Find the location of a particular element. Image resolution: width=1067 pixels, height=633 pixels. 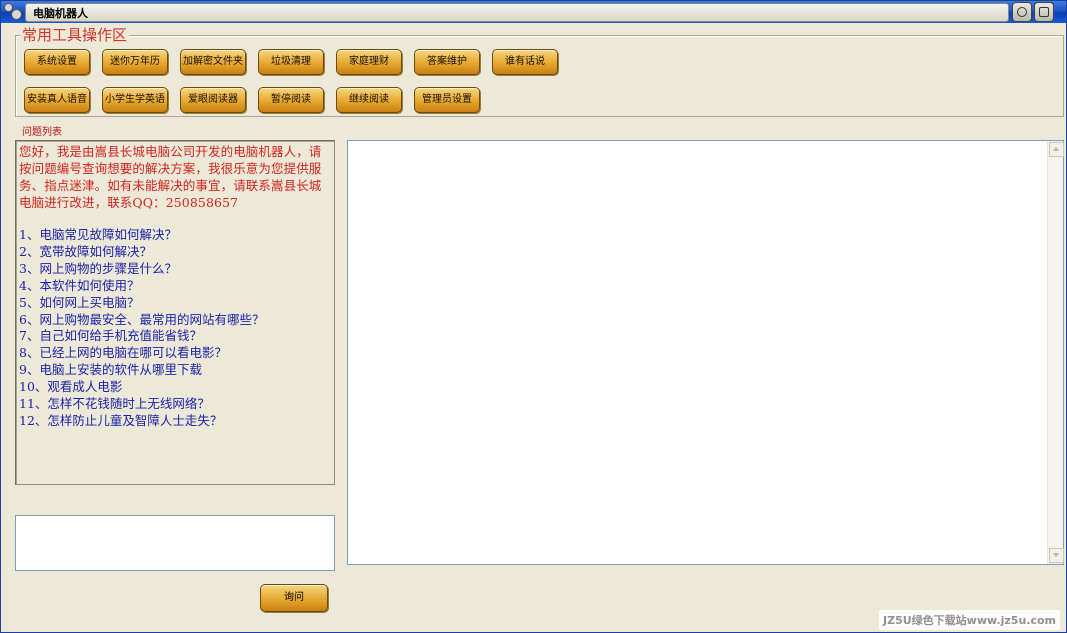

save-icon is located at coordinates (1044, 12).